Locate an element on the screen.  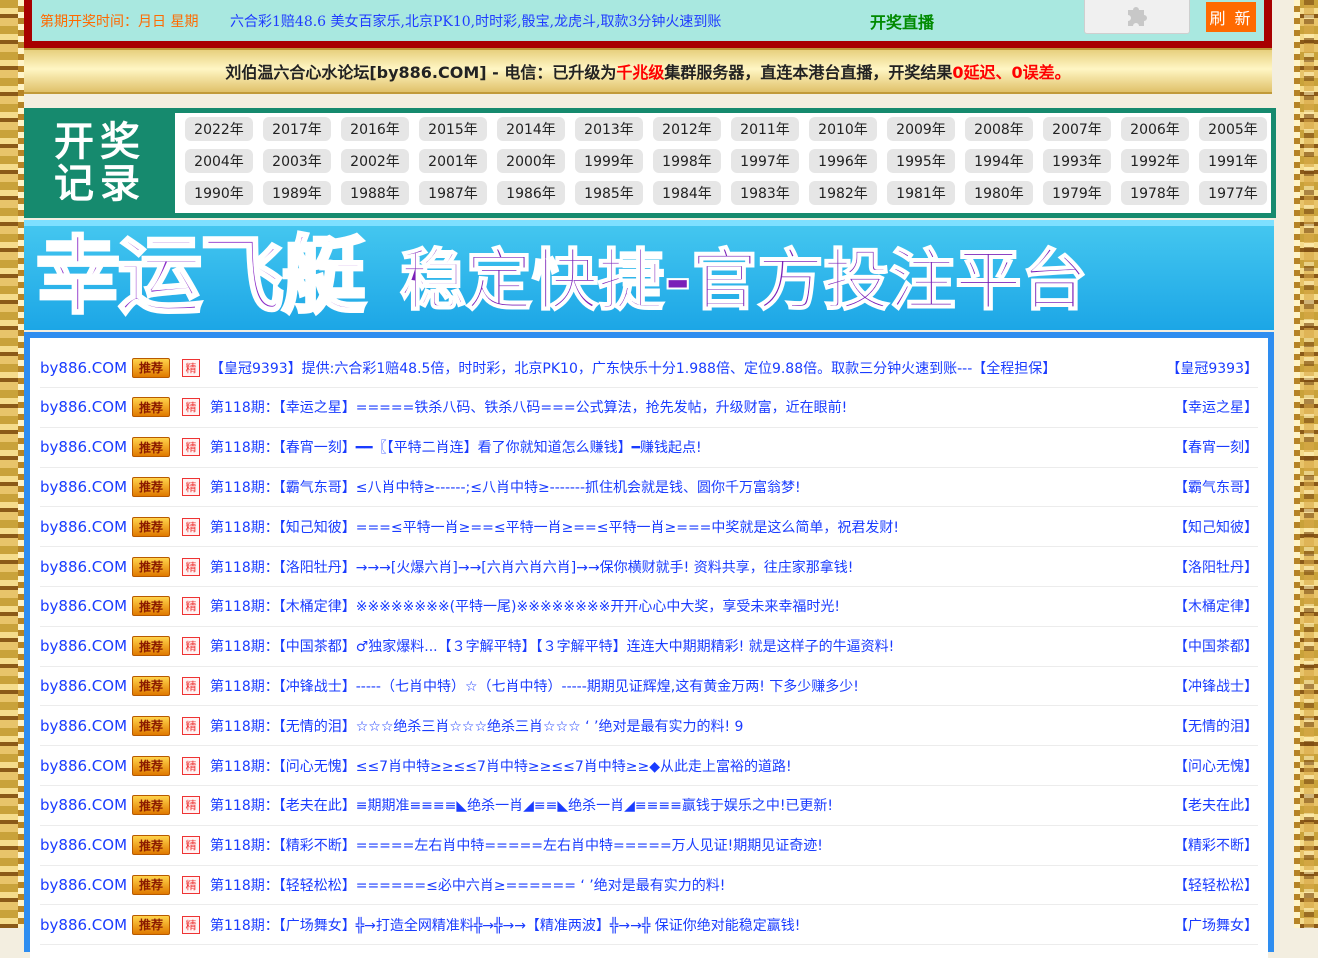
post-author-link: 【幸运之星】 is located at coordinates (1203, 407).